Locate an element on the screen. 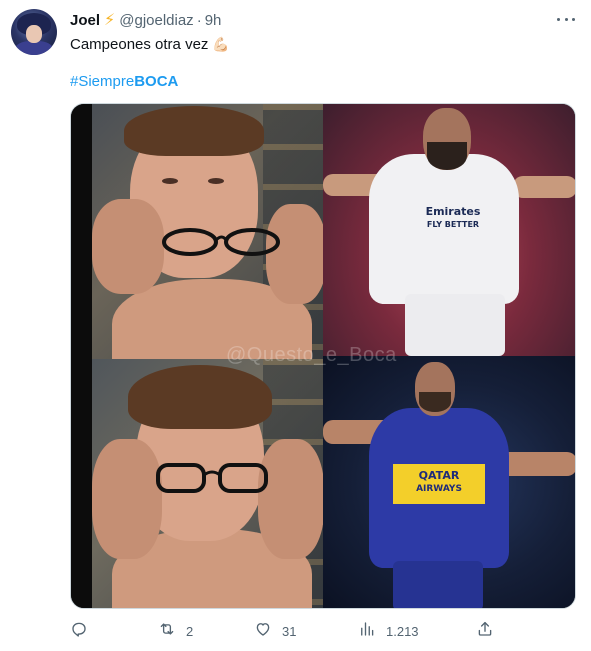 The image size is (591, 651). reply-button is located at coordinates (84, 631).